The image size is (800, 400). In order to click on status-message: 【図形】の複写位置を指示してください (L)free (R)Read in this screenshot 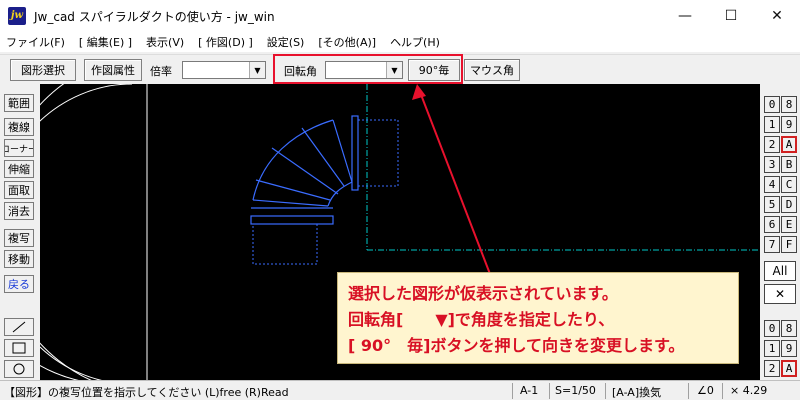, I will do `click(146, 392)`.